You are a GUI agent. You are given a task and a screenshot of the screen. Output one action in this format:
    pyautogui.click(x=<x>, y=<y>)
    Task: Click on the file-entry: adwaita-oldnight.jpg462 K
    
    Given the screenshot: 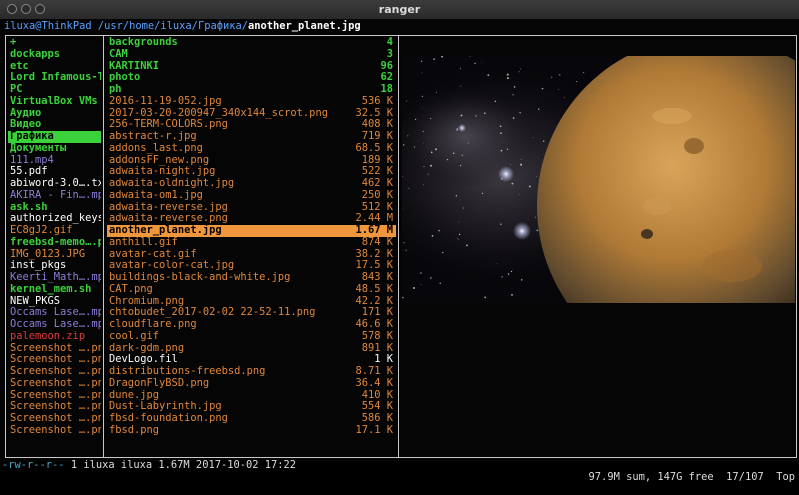 What is the action you would take?
    pyautogui.click(x=251, y=184)
    